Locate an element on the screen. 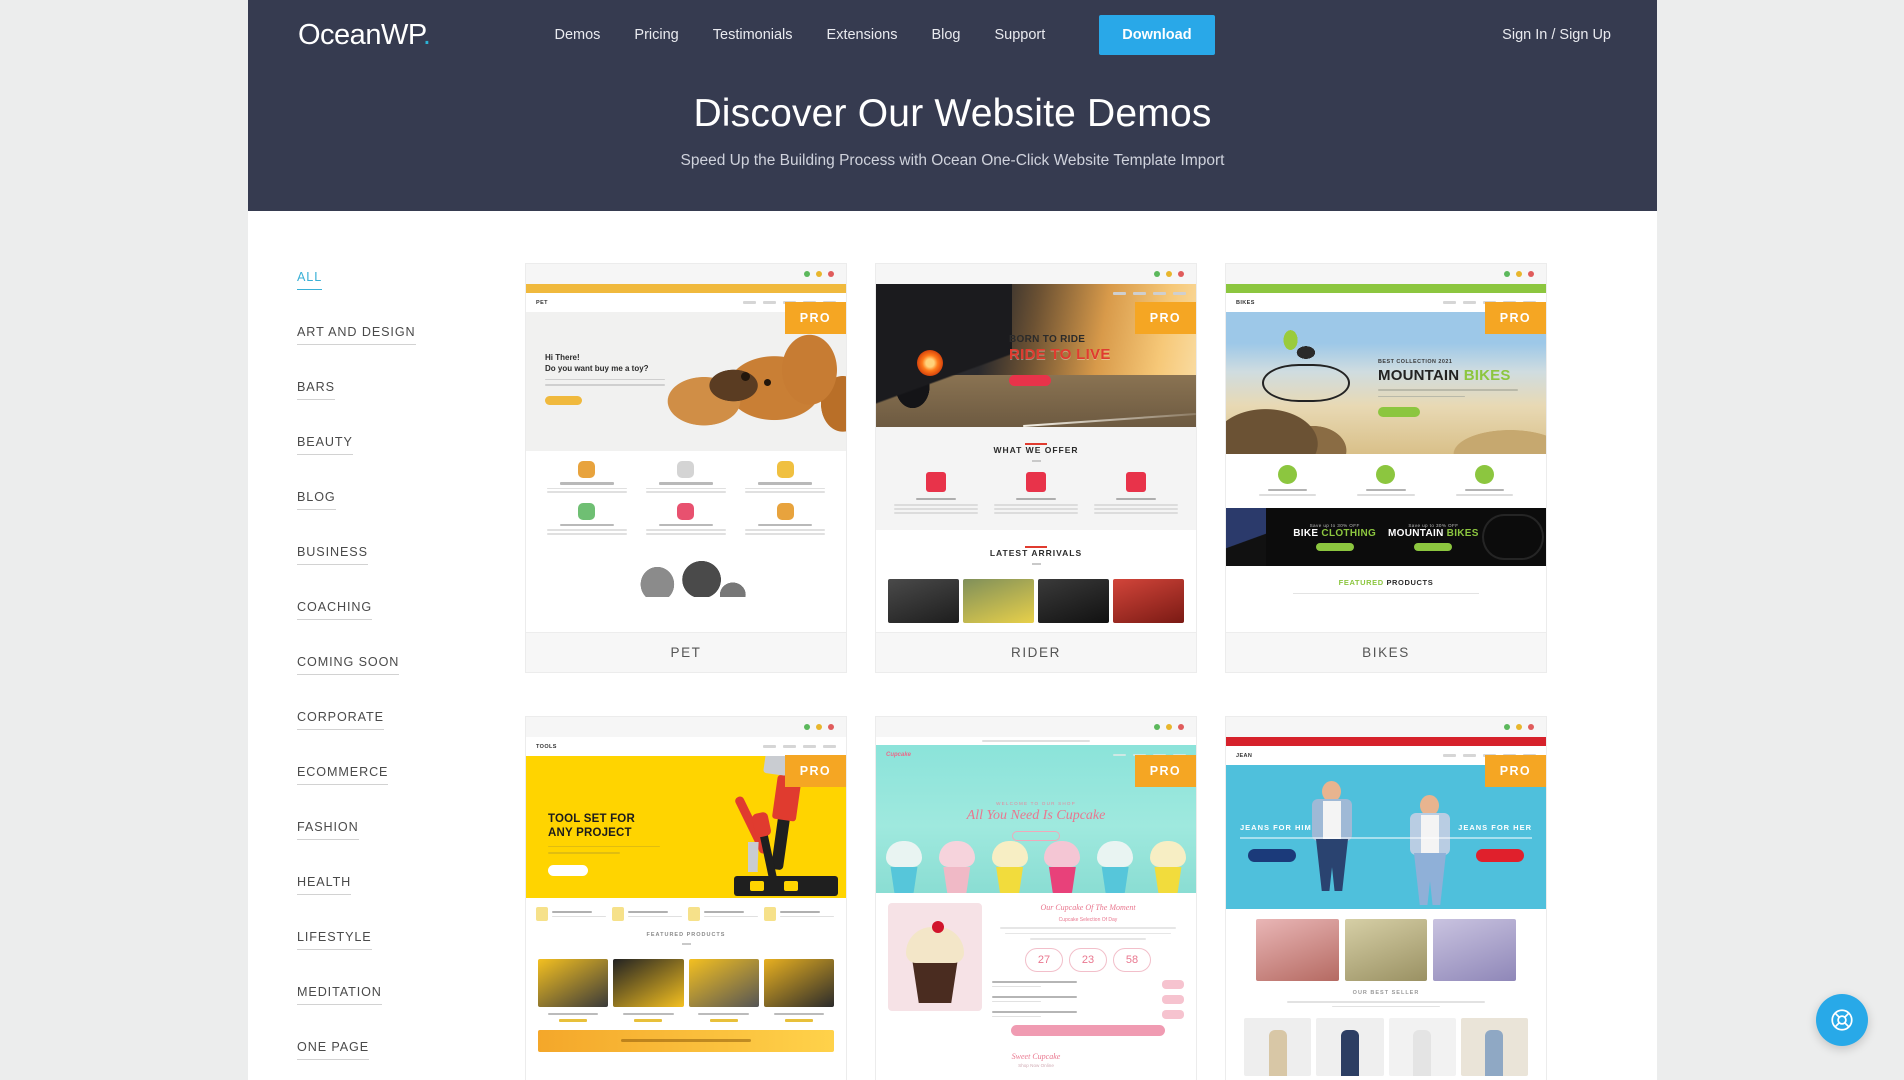 The image size is (1904, 1080). support-fab-button is located at coordinates (1842, 1020).